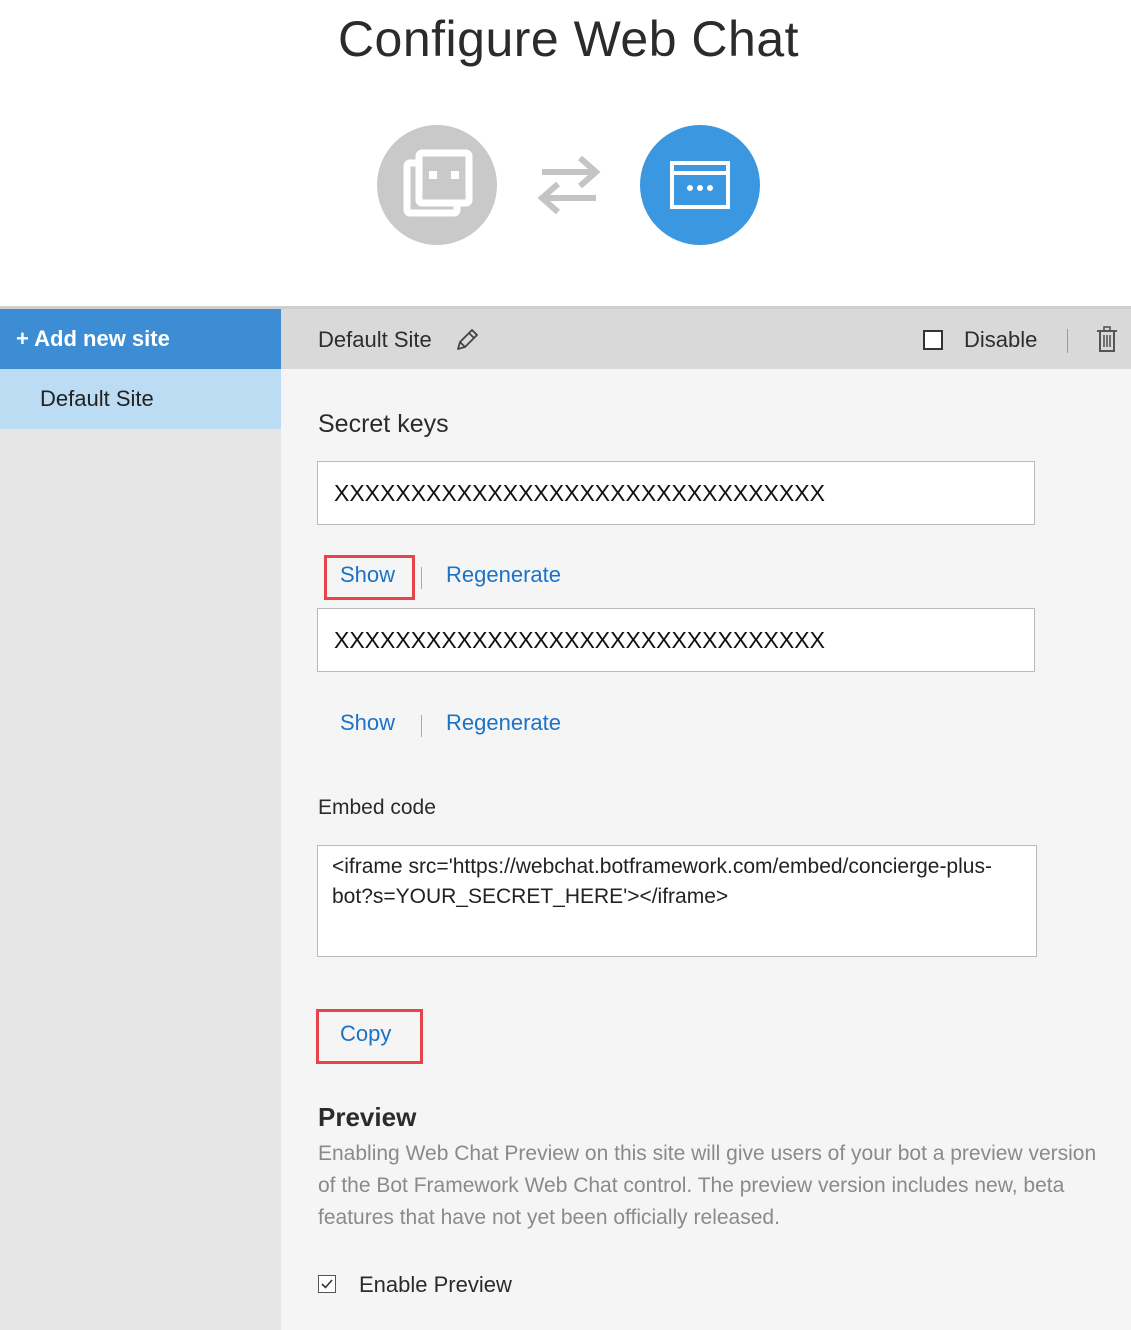  Describe the element at coordinates (367, 575) in the screenshot. I see `show-key-1-link: Show` at that location.